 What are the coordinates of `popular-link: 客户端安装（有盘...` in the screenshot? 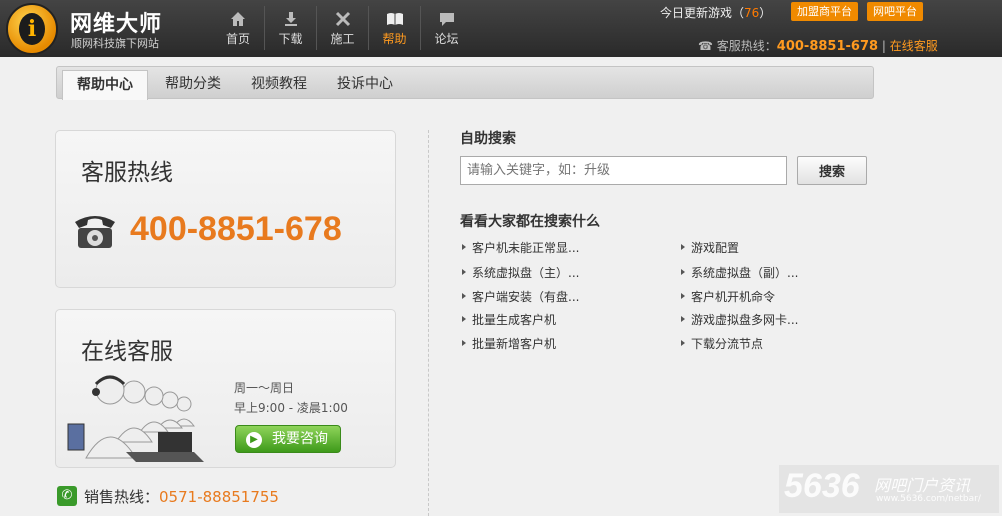 It's located at (520, 296).